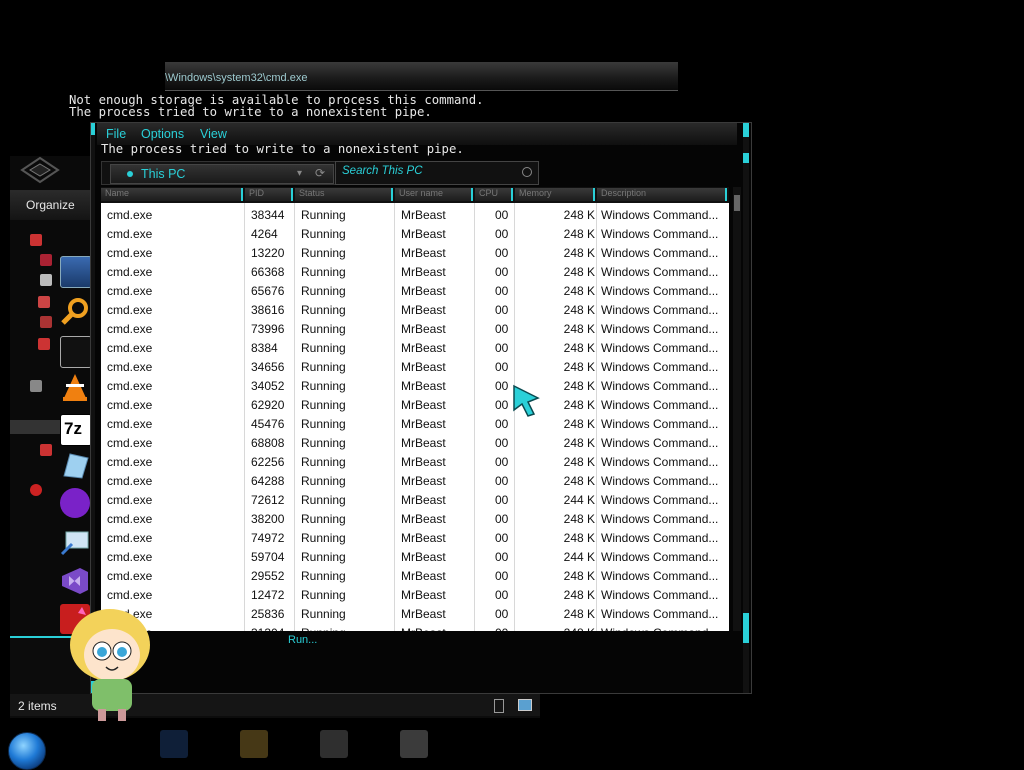 The height and width of the screenshot is (770, 1024). Describe the element at coordinates (75, 581) in the screenshot. I see `visual-studio-icon` at that location.